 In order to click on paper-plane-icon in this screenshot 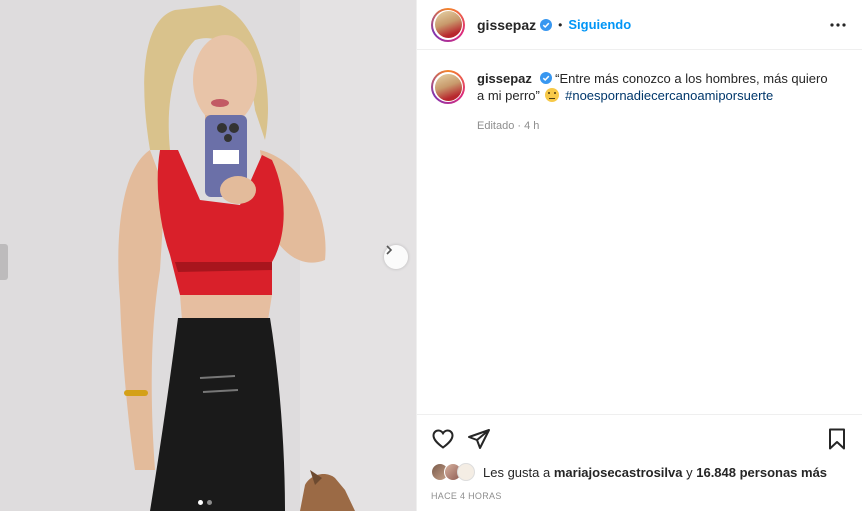, I will do `click(479, 439)`.